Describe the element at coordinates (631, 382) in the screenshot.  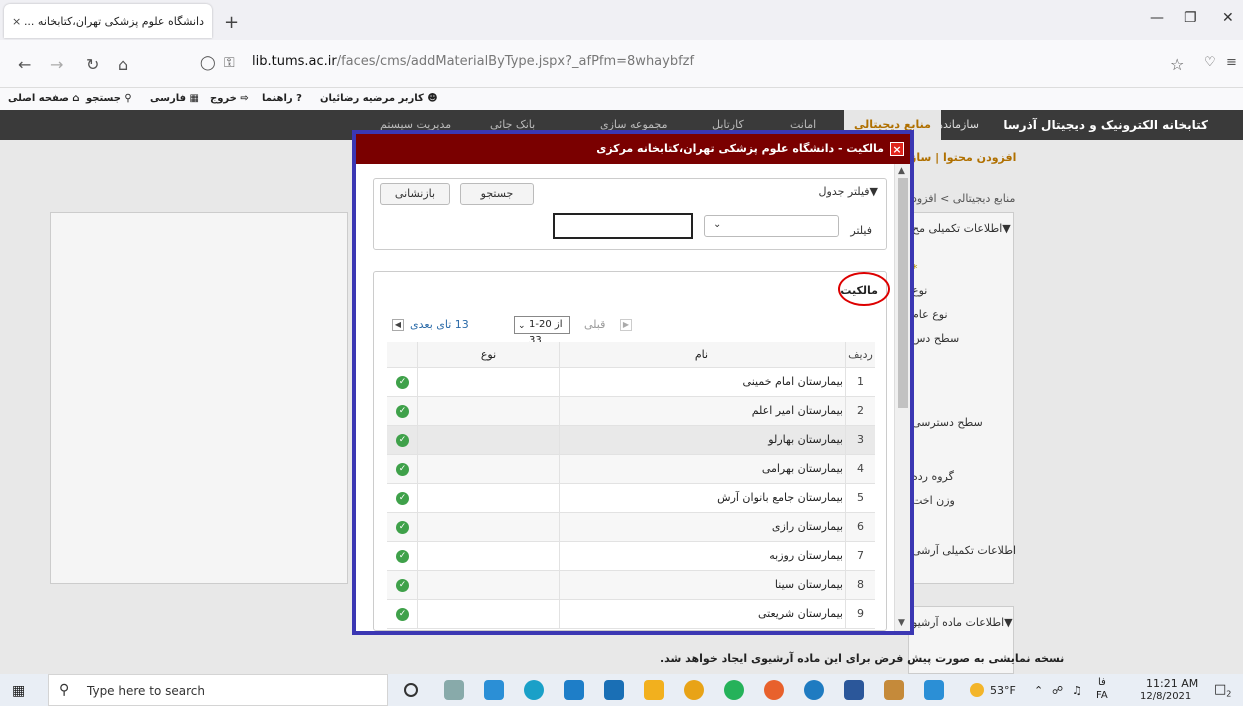
I see `table-row: 1 بیمارستان امام خمینی ✓` at that location.